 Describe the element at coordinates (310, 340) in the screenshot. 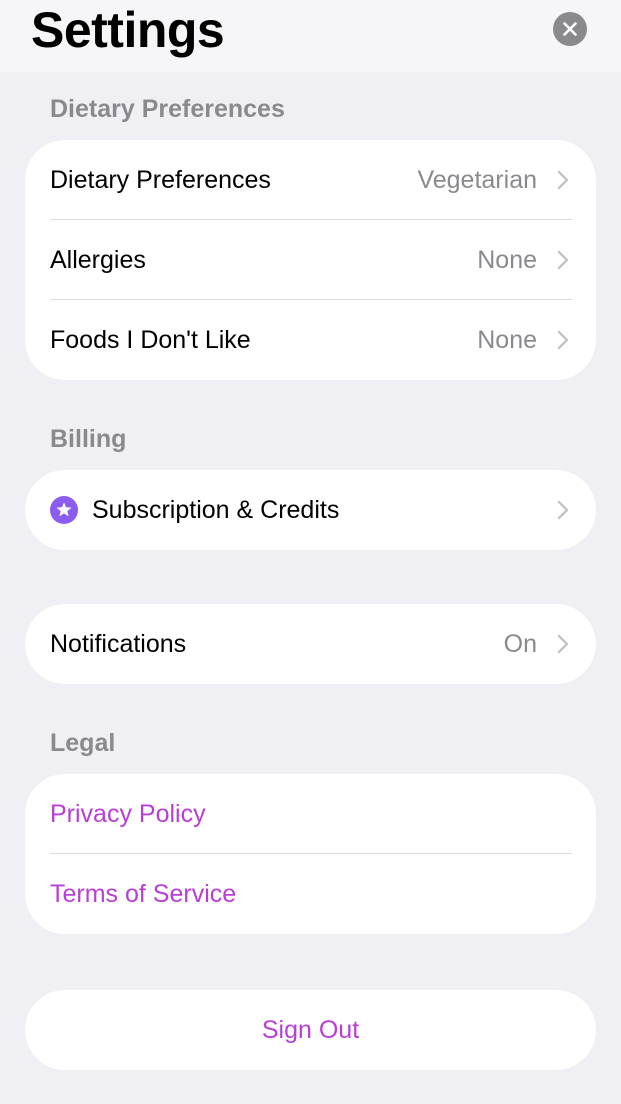

I see `foods-dislike-row: Foods I Don't Like None` at that location.